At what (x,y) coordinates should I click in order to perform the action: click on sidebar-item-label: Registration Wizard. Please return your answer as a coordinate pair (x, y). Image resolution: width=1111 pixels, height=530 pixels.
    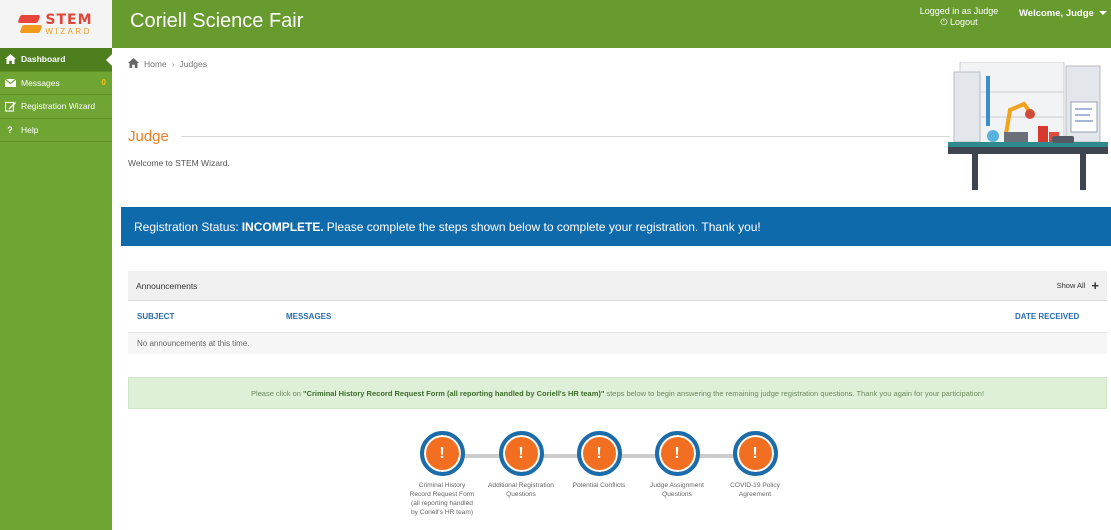
    Looking at the image, I should click on (58, 106).